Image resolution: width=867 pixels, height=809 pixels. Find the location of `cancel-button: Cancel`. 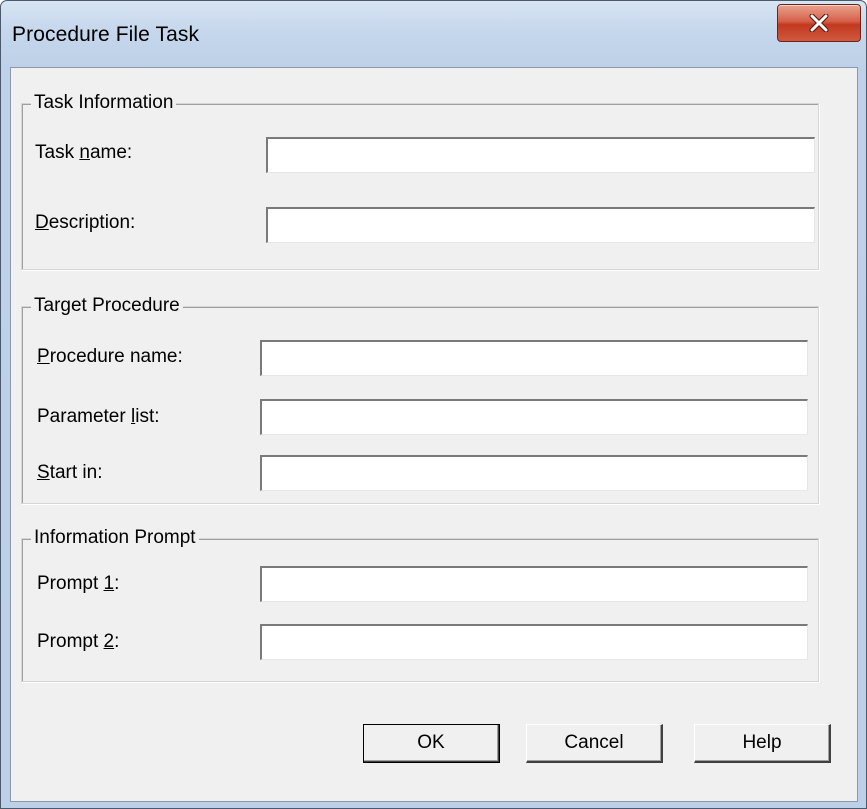

cancel-button: Cancel is located at coordinates (594, 743).